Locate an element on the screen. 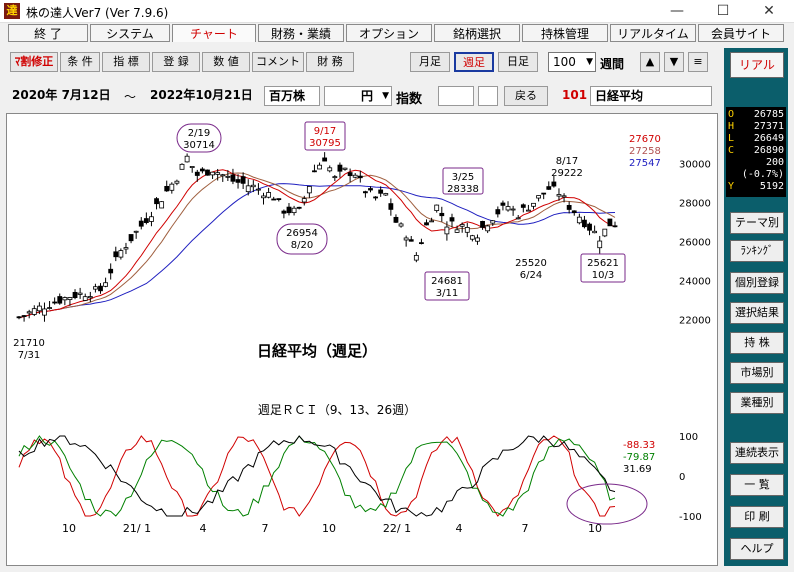  annotation-label: 30714 is located at coordinates (199, 145).